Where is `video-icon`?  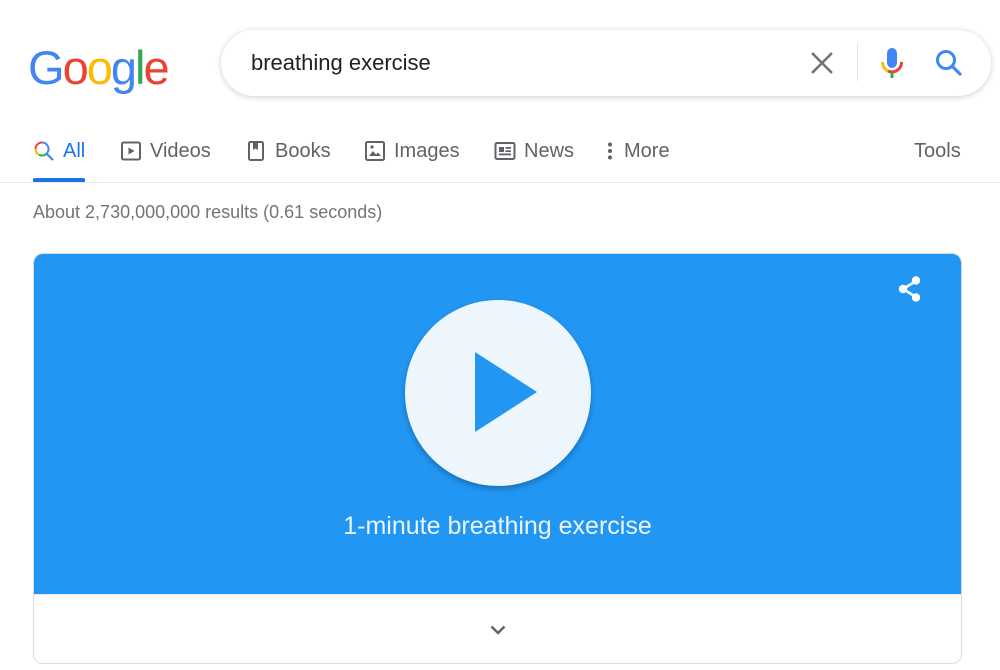
video-icon is located at coordinates (131, 151).